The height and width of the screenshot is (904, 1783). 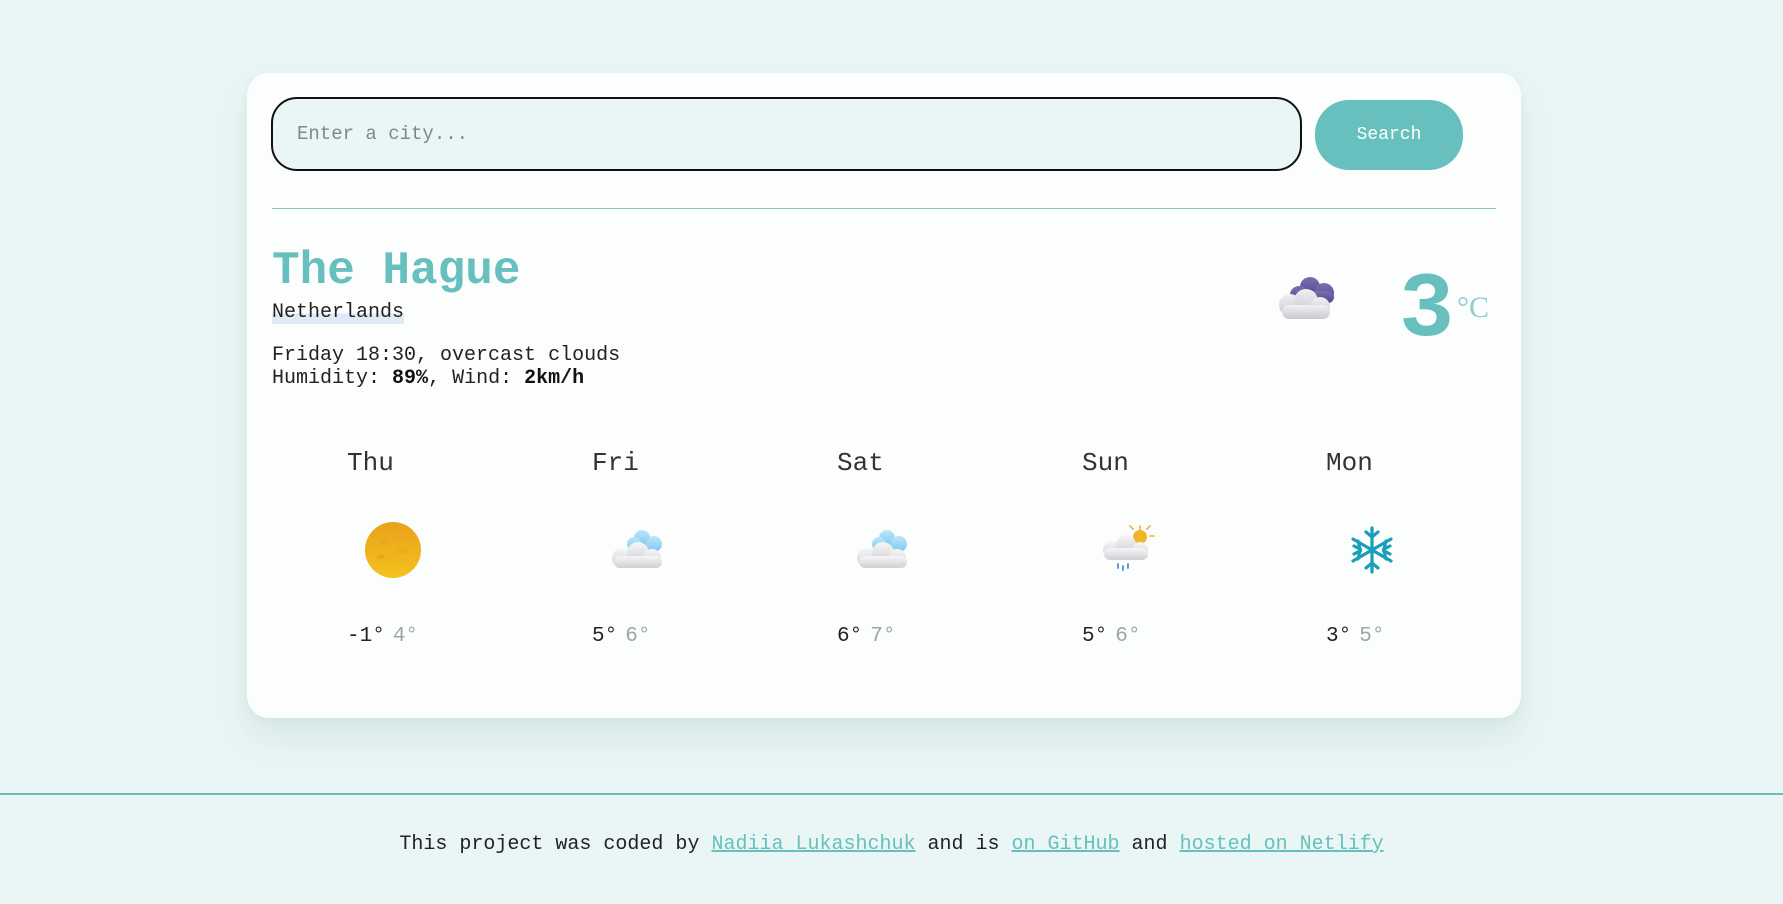 I want to click on forecast-day-name: Sun, so click(x=1105, y=463).